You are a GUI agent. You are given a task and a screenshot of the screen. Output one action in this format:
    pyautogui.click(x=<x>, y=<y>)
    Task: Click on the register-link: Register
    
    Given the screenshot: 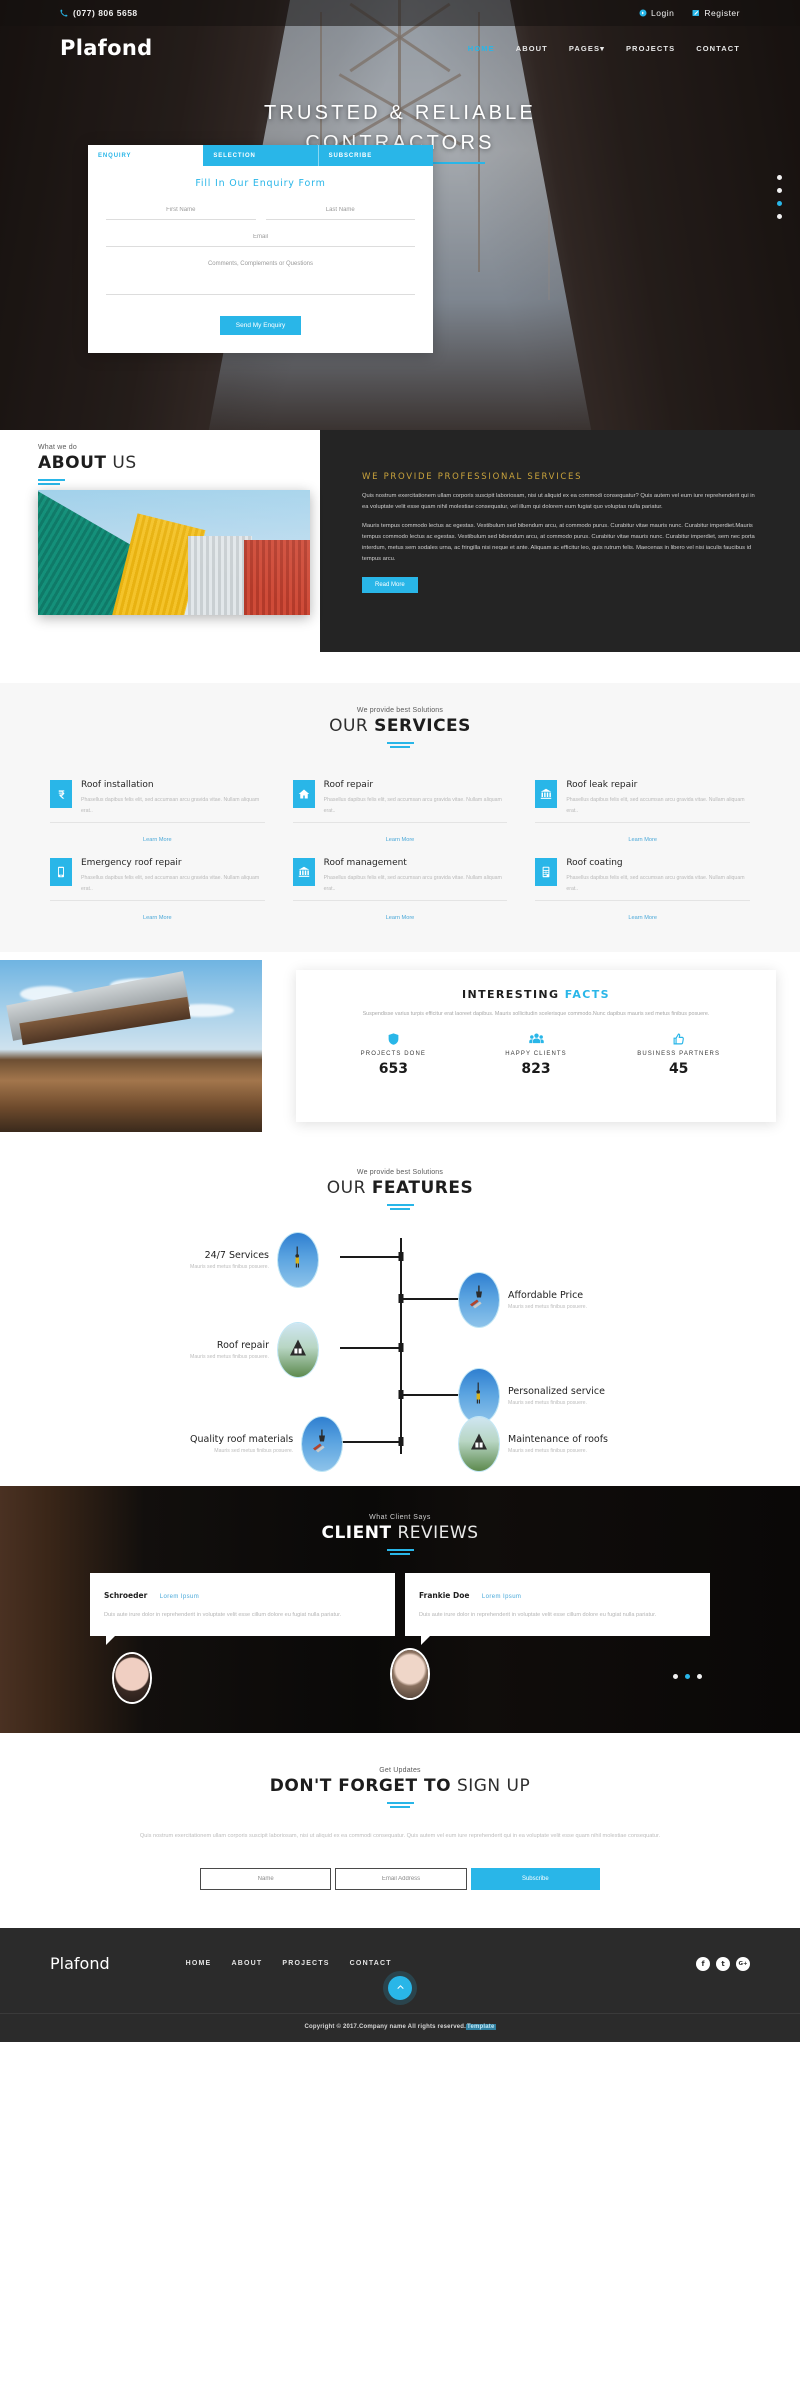 What is the action you would take?
    pyautogui.click(x=716, y=13)
    